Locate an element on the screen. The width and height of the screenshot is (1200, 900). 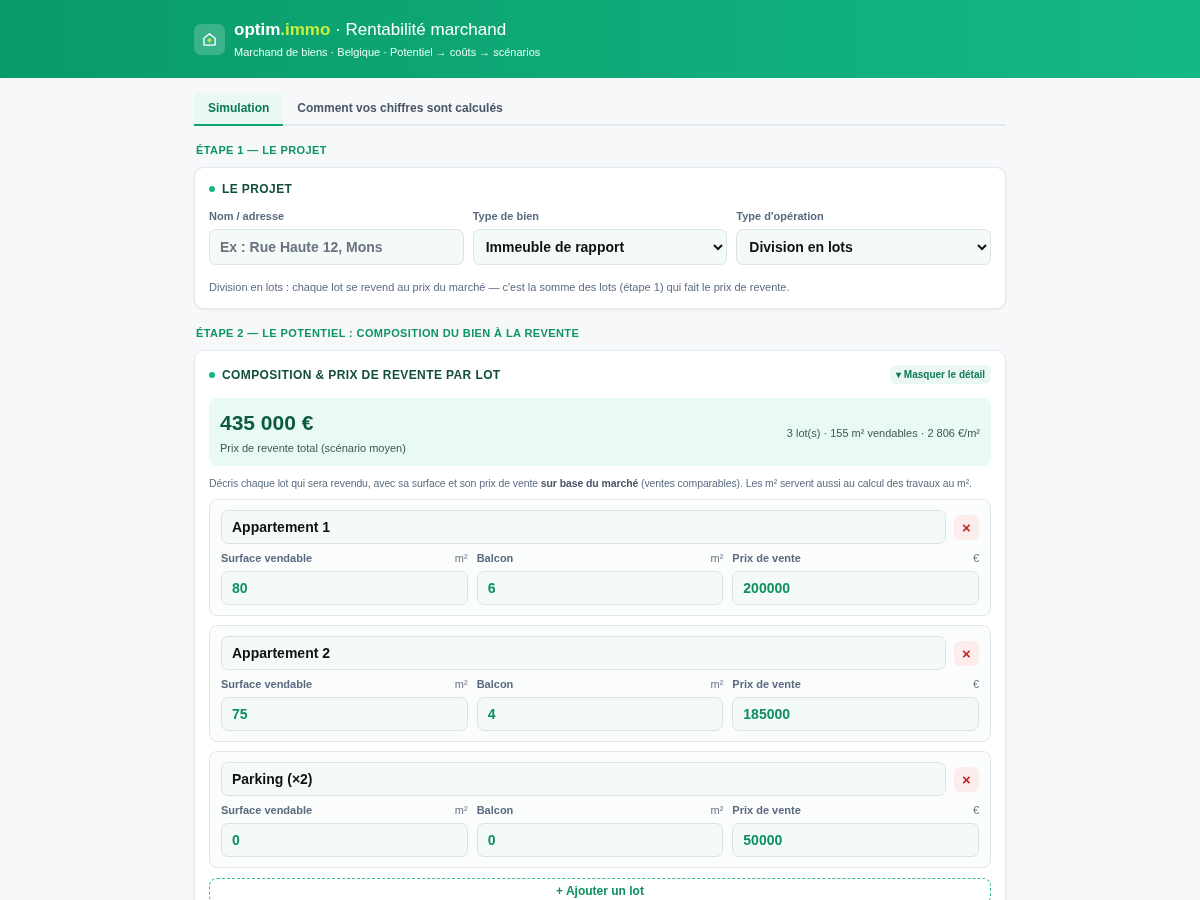
input-field: 200000 is located at coordinates (855, 588).